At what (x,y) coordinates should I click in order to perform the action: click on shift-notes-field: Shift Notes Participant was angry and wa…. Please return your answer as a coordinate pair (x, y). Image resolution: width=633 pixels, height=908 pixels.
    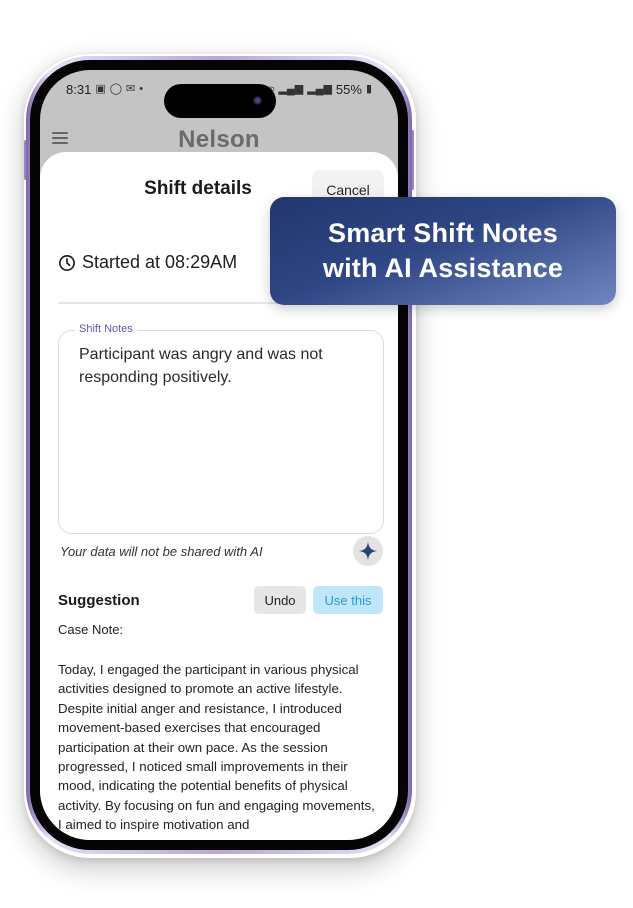
    Looking at the image, I should click on (221, 428).